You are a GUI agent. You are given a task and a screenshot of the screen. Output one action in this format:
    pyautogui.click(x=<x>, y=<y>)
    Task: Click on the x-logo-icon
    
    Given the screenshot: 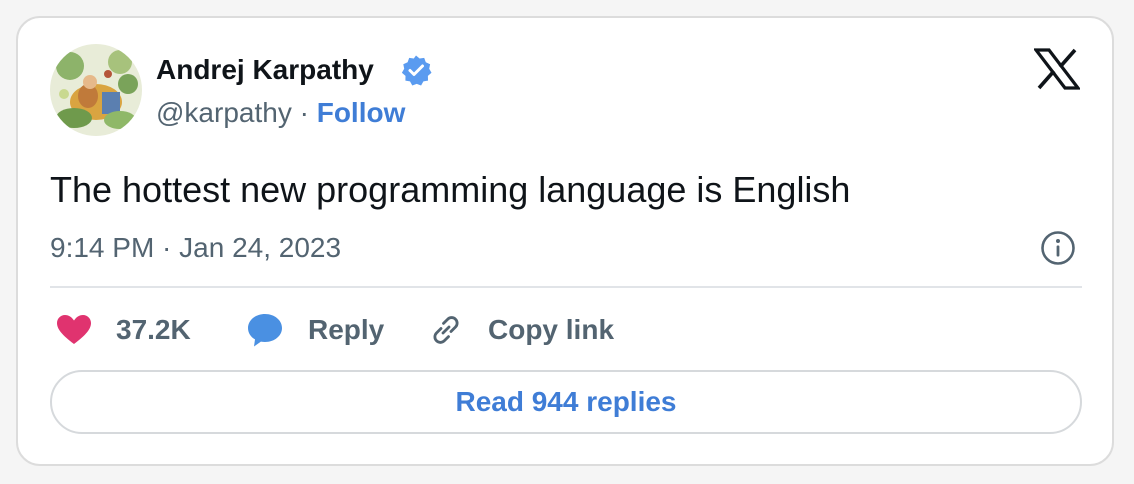 What is the action you would take?
    pyautogui.click(x=1057, y=69)
    